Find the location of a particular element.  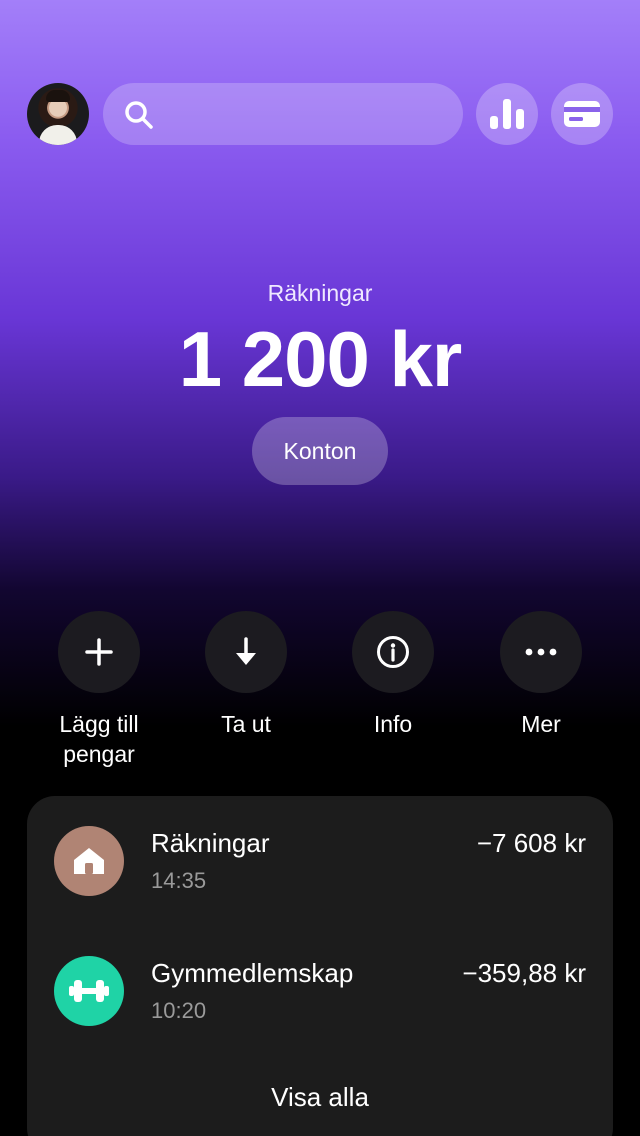

dumbbell-icon is located at coordinates (89, 991).